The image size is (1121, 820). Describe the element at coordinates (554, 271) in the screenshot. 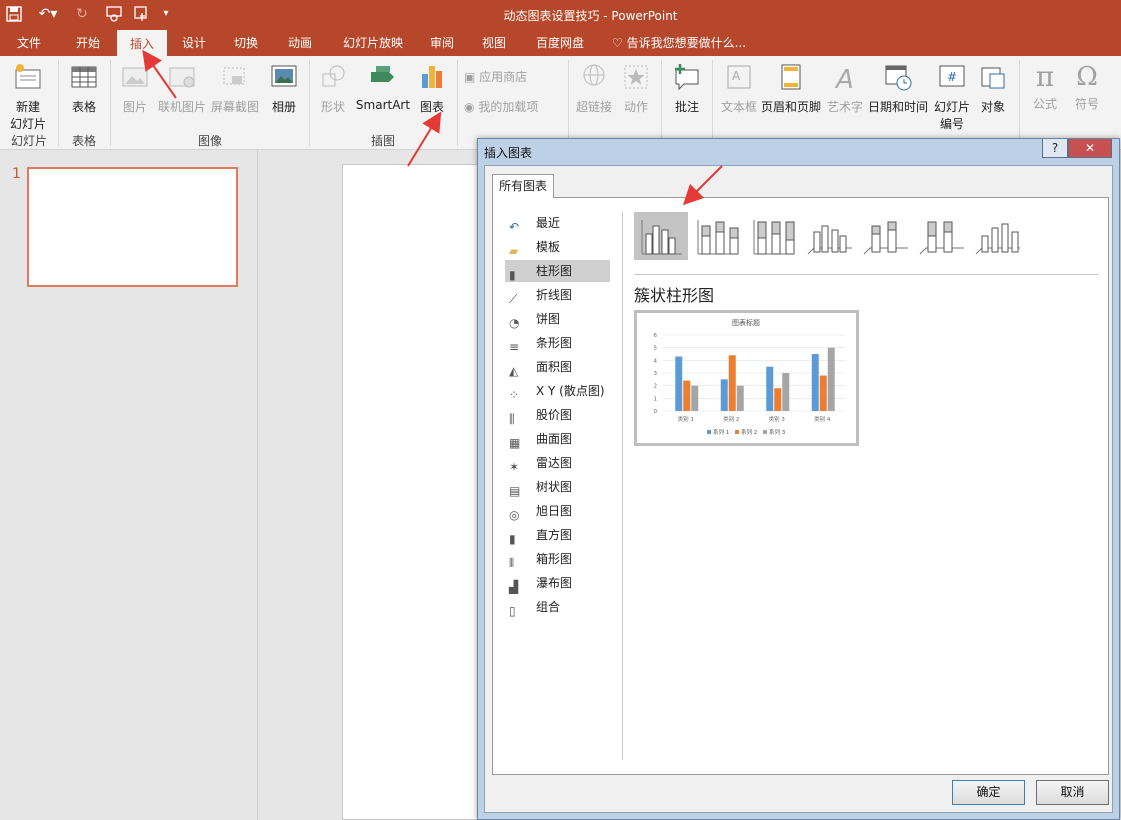

I see `chart-category-label: 柱形图` at that location.